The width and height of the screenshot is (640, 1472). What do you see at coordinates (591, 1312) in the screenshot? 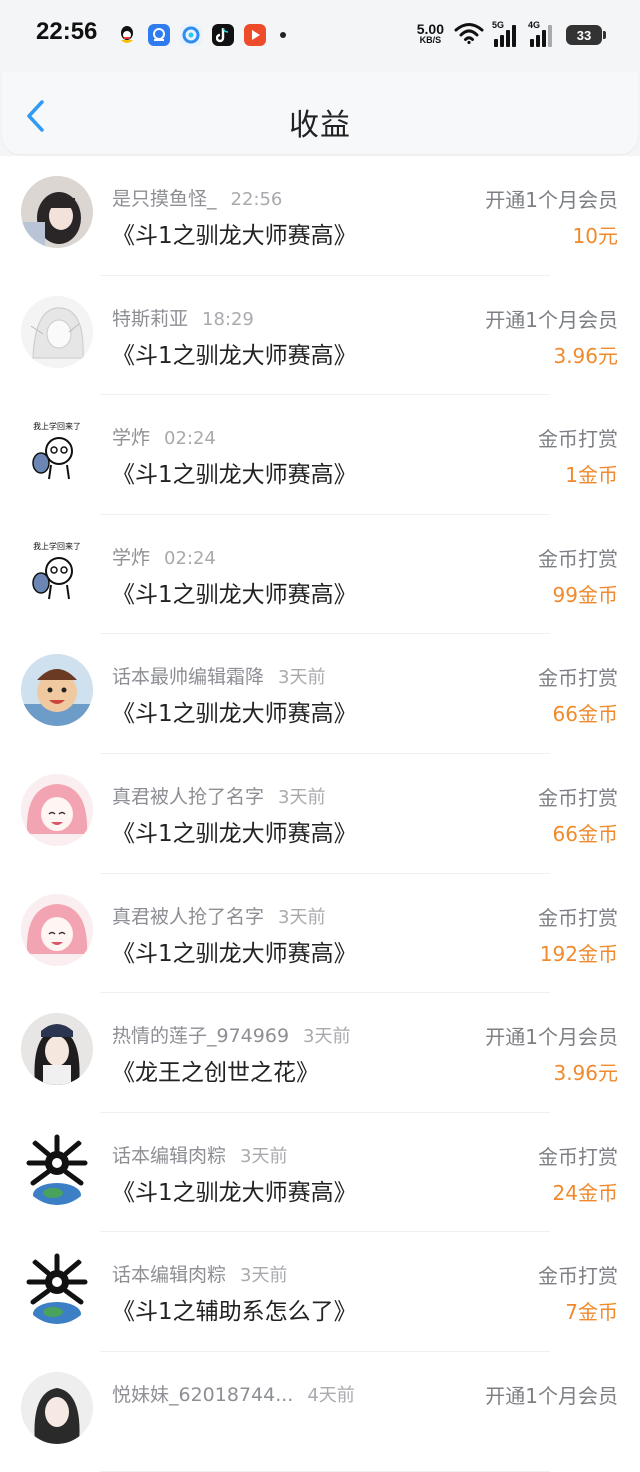
I see `earning-amount: 7金币` at bounding box center [591, 1312].